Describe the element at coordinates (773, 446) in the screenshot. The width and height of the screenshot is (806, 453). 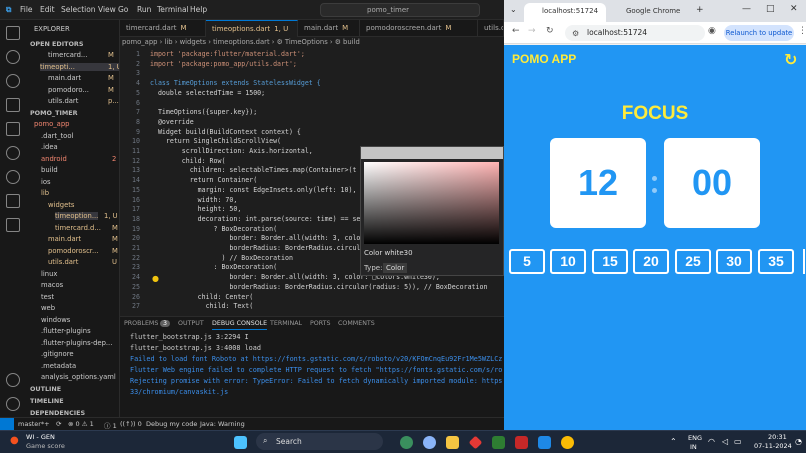
I see `clock-date: 07-11-2024` at that location.